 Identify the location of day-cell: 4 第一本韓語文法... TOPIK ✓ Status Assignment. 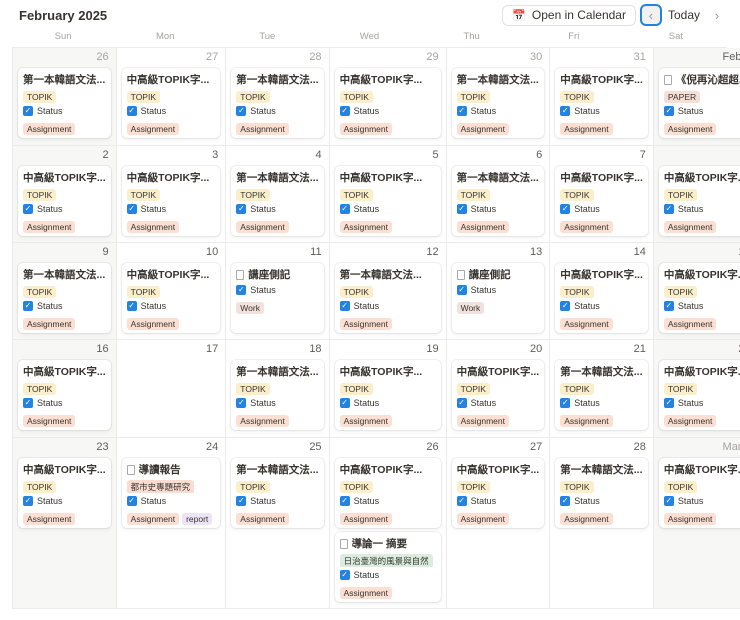
(278, 194).